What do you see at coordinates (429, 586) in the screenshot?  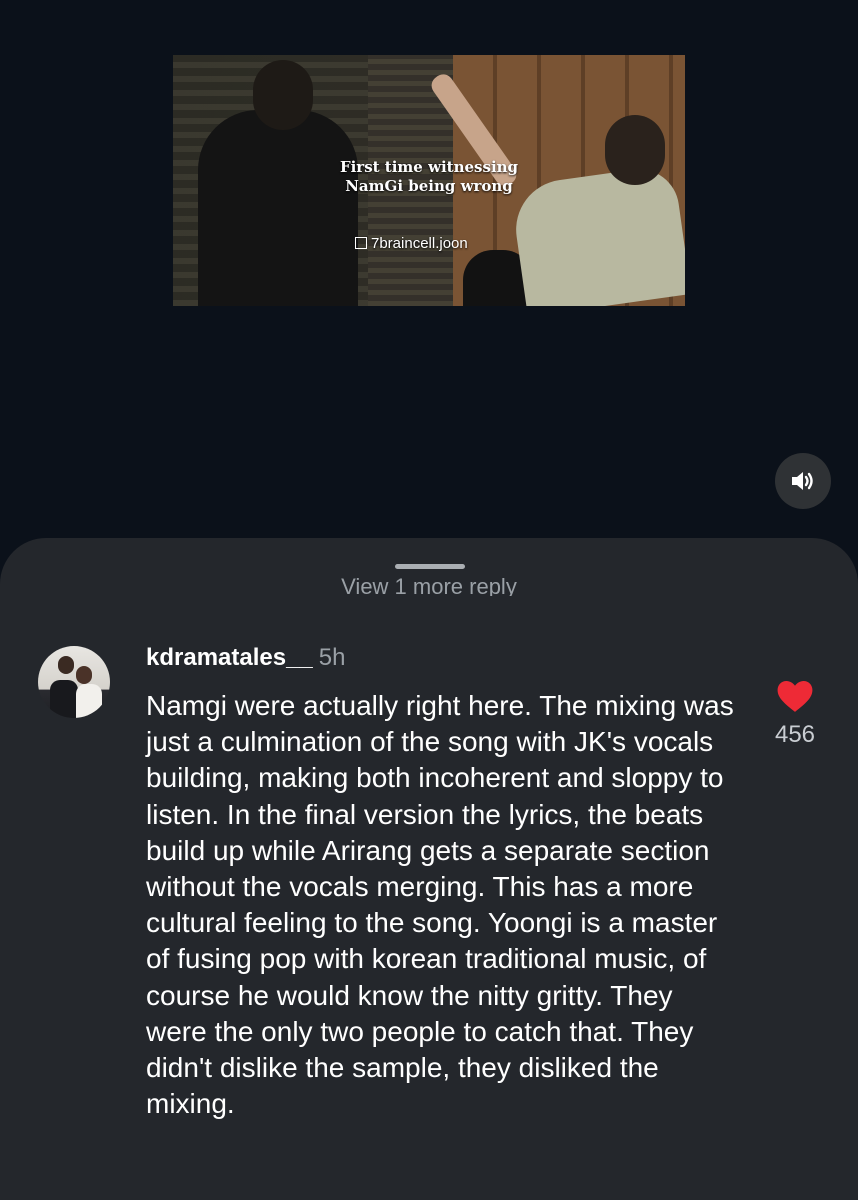 I see `view-more-replies-link: View 1 more reply` at bounding box center [429, 586].